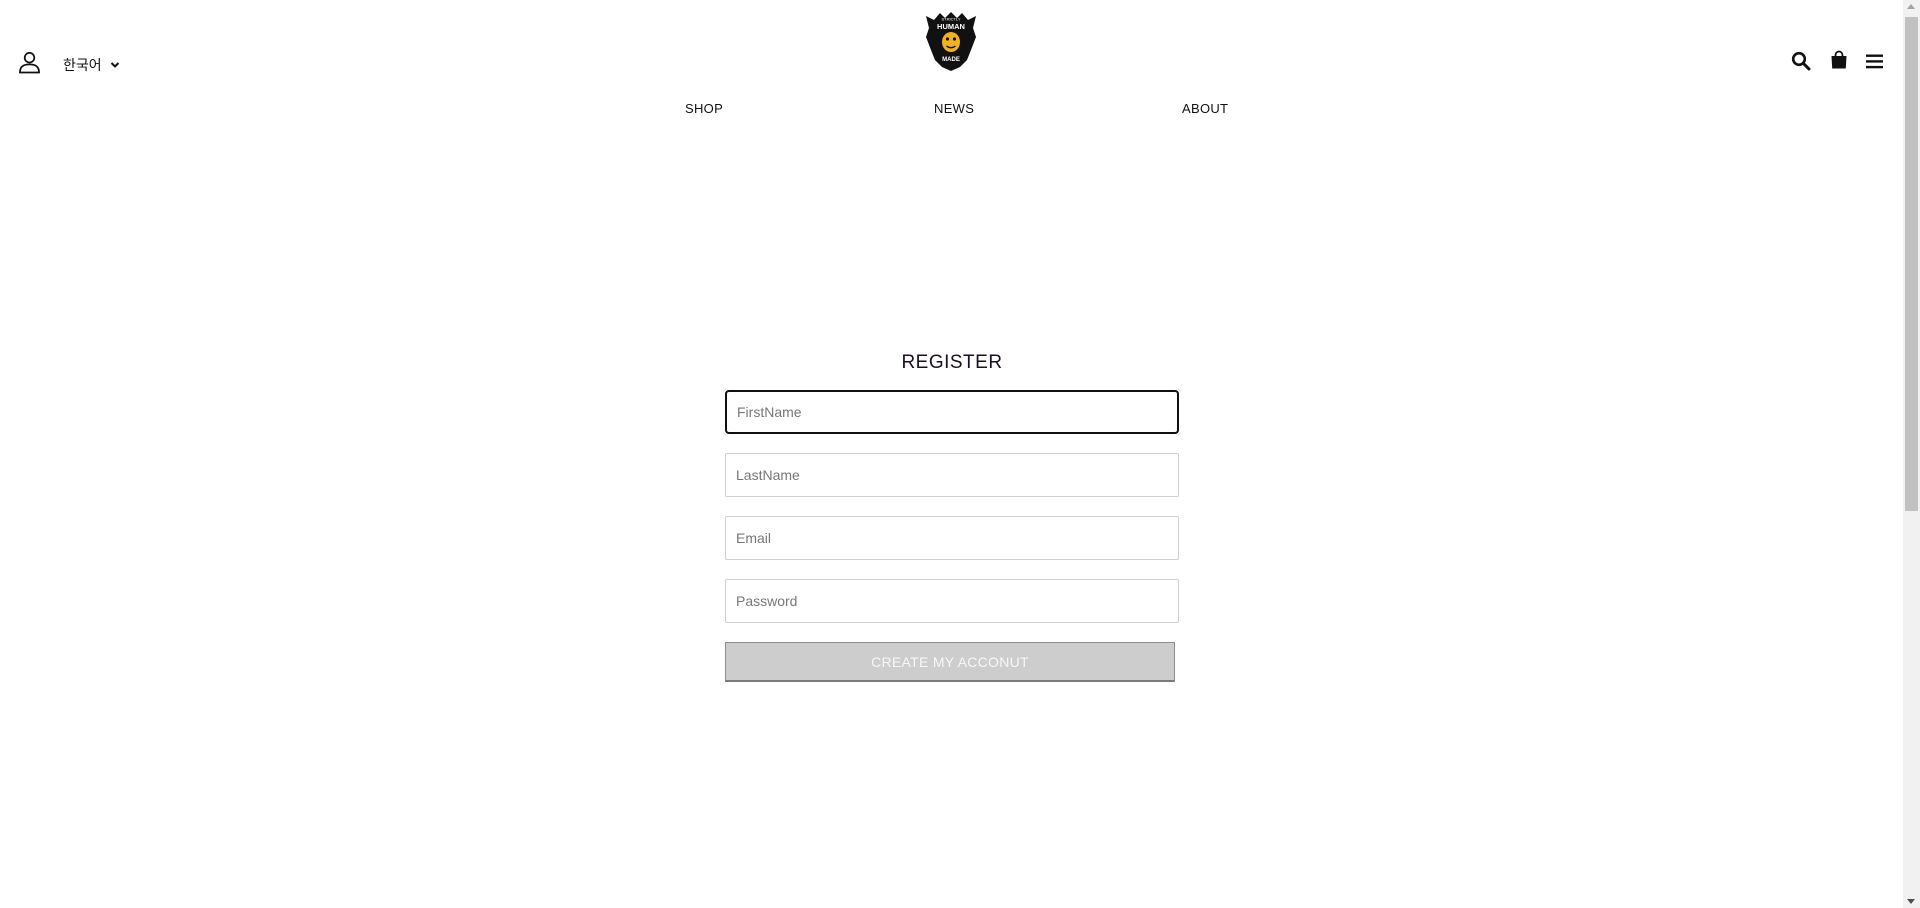 The width and height of the screenshot is (1920, 908). What do you see at coordinates (952, 601) in the screenshot?
I see `password-field` at bounding box center [952, 601].